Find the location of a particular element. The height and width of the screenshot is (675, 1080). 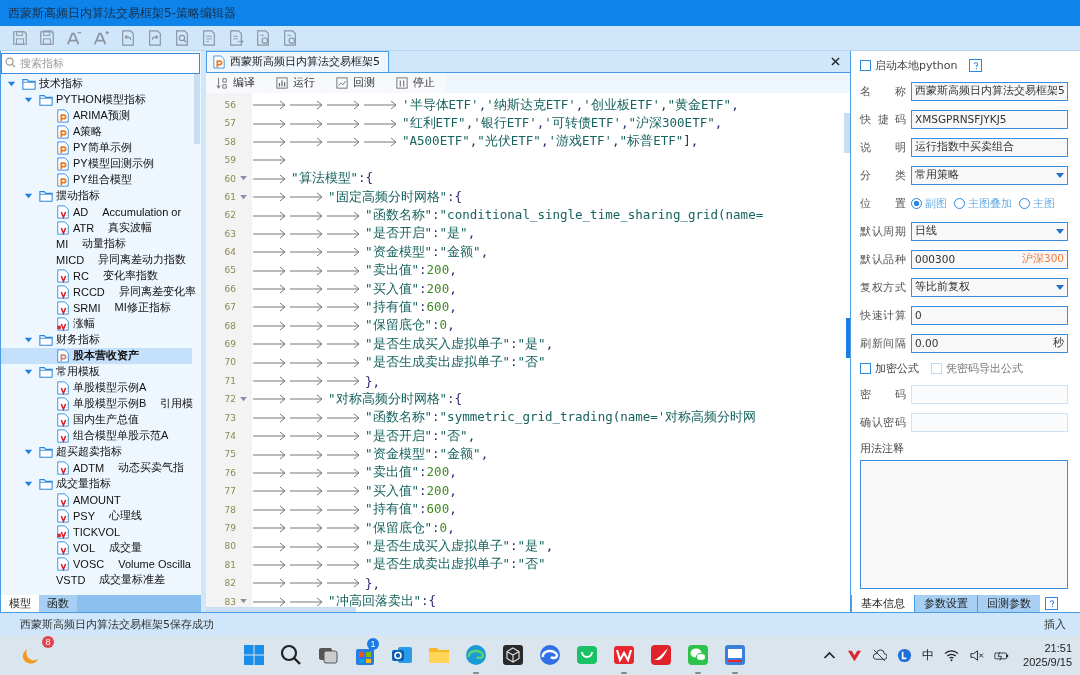

tree-item: AD Accumulation or is located at coordinates (96, 211).